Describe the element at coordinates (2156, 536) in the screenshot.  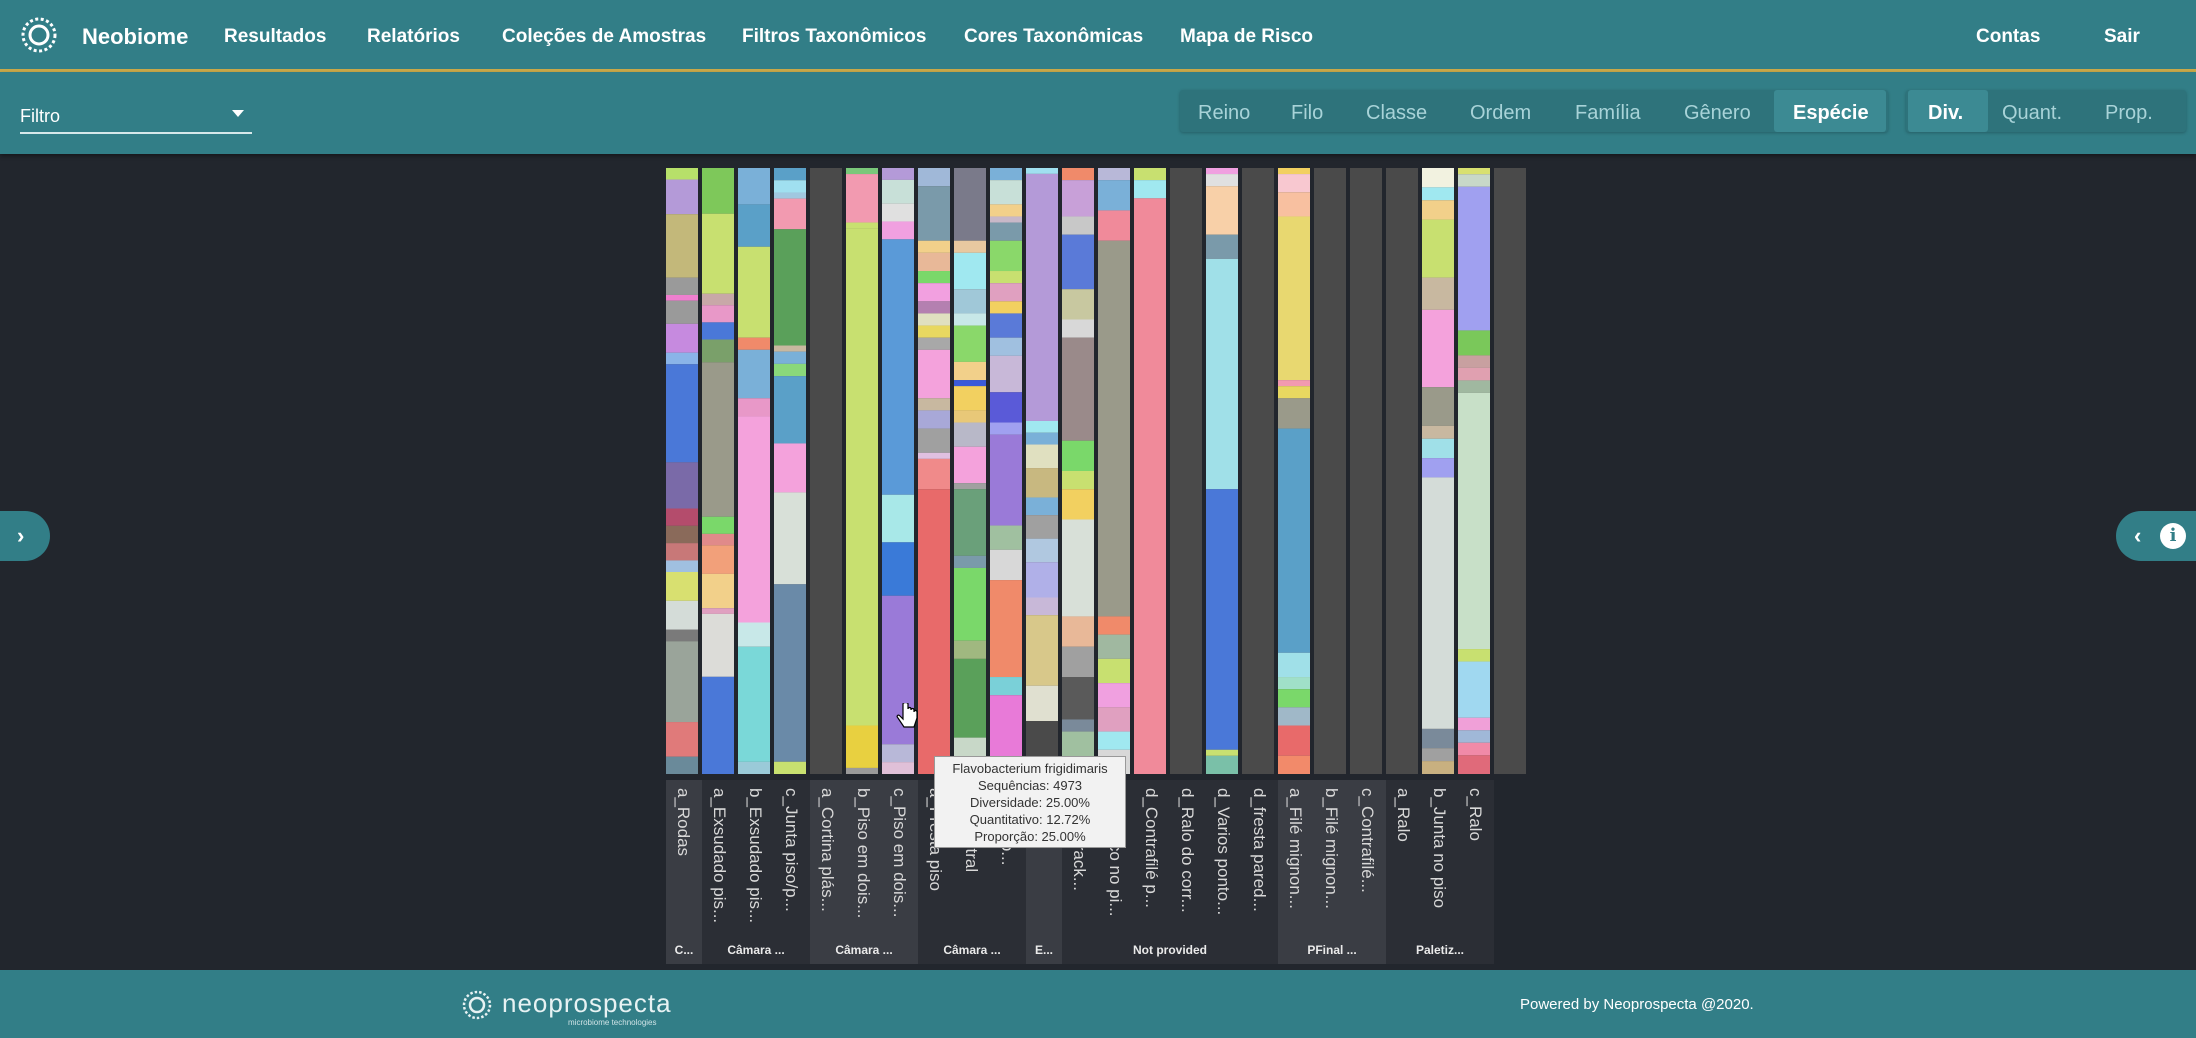
I see `info-panel-toggle: ‹ i` at that location.